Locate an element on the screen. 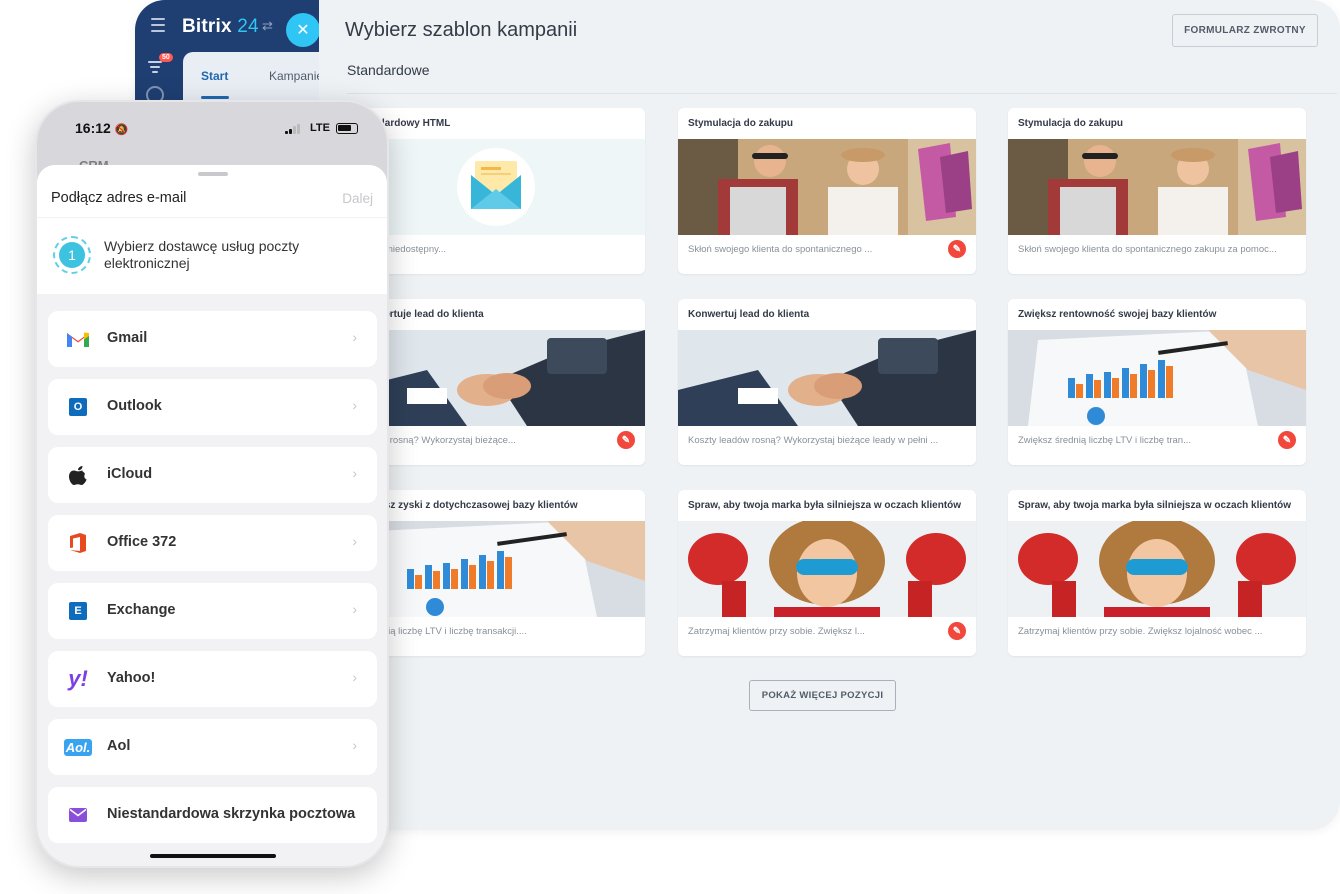  status-time-text: 16:12 is located at coordinates (93, 128).